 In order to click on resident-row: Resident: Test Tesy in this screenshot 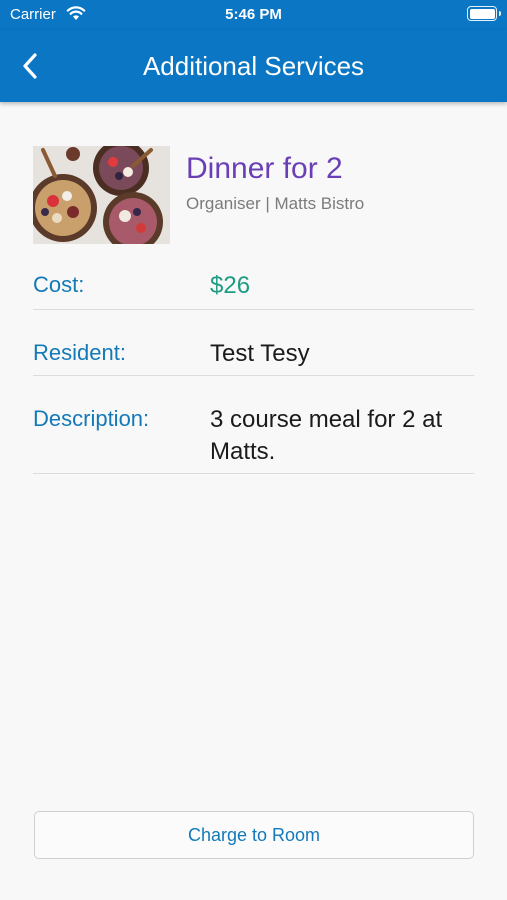, I will do `click(253, 343)`.